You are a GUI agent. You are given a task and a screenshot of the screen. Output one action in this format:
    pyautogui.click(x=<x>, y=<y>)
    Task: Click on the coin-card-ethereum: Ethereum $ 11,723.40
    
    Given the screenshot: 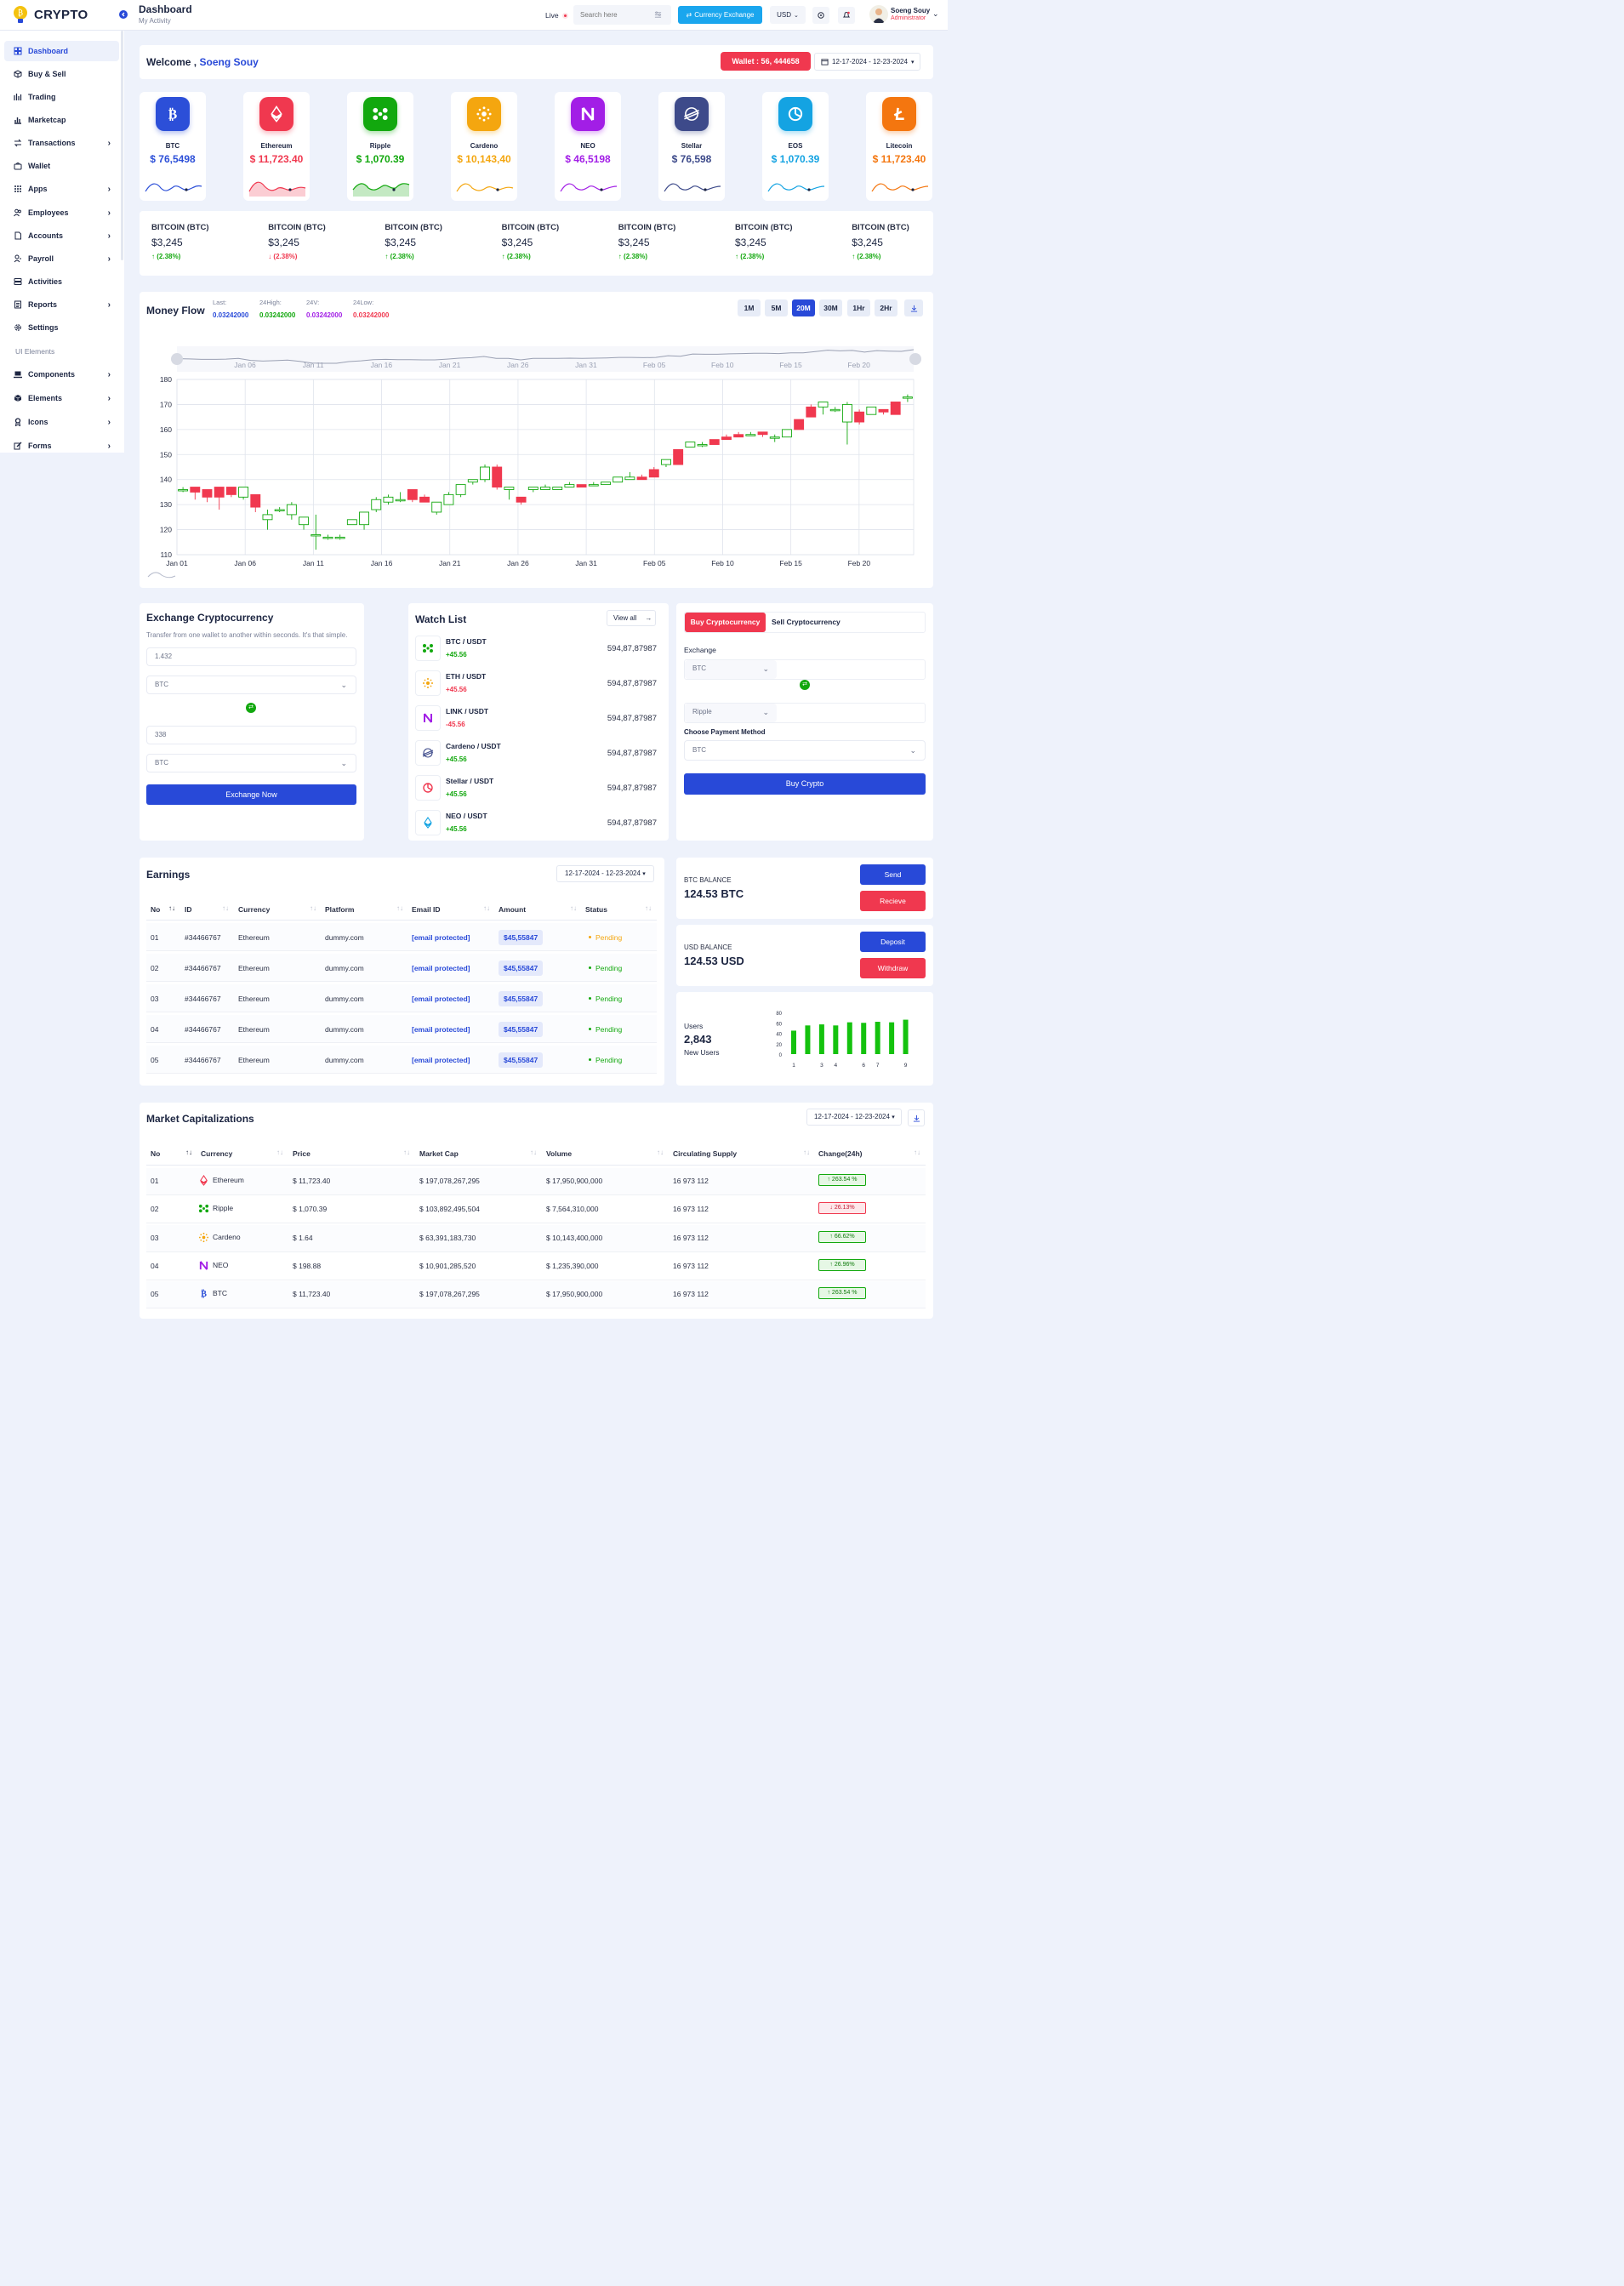 What is the action you would take?
    pyautogui.click(x=276, y=146)
    